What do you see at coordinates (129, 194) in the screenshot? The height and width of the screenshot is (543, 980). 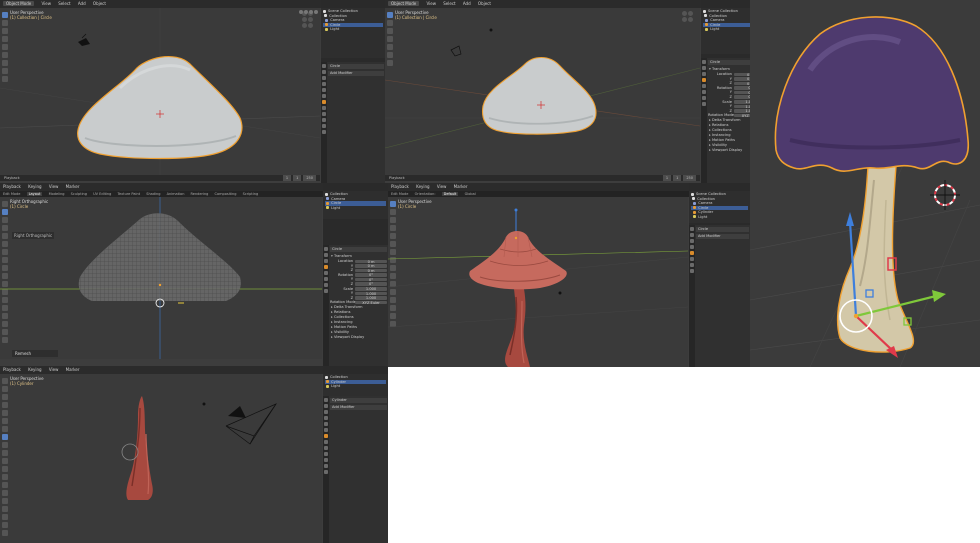 I see `tab-texture-paint: Texture Paint` at bounding box center [129, 194].